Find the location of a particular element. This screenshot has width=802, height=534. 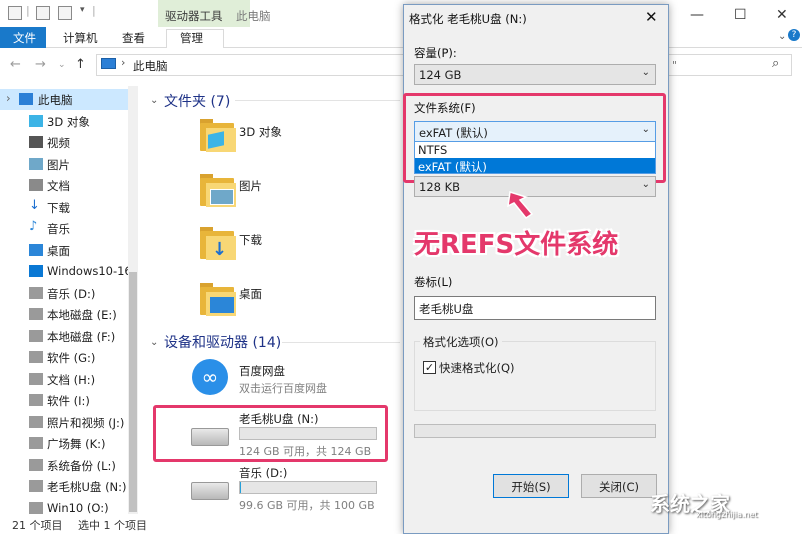

tab-computer: 计算机 is located at coordinates (80, 38).